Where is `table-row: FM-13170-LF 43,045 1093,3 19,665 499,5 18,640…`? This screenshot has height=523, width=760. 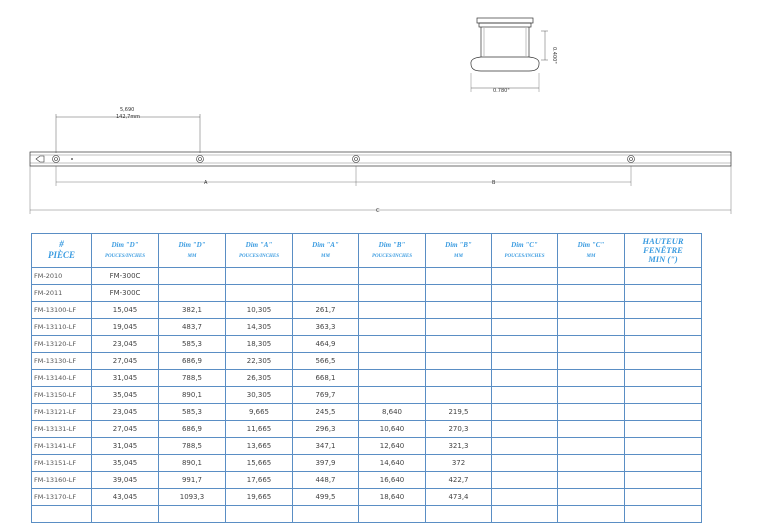 table-row: FM-13170-LF 43,045 1093,3 19,665 499,5 18,640… is located at coordinates (366, 497).